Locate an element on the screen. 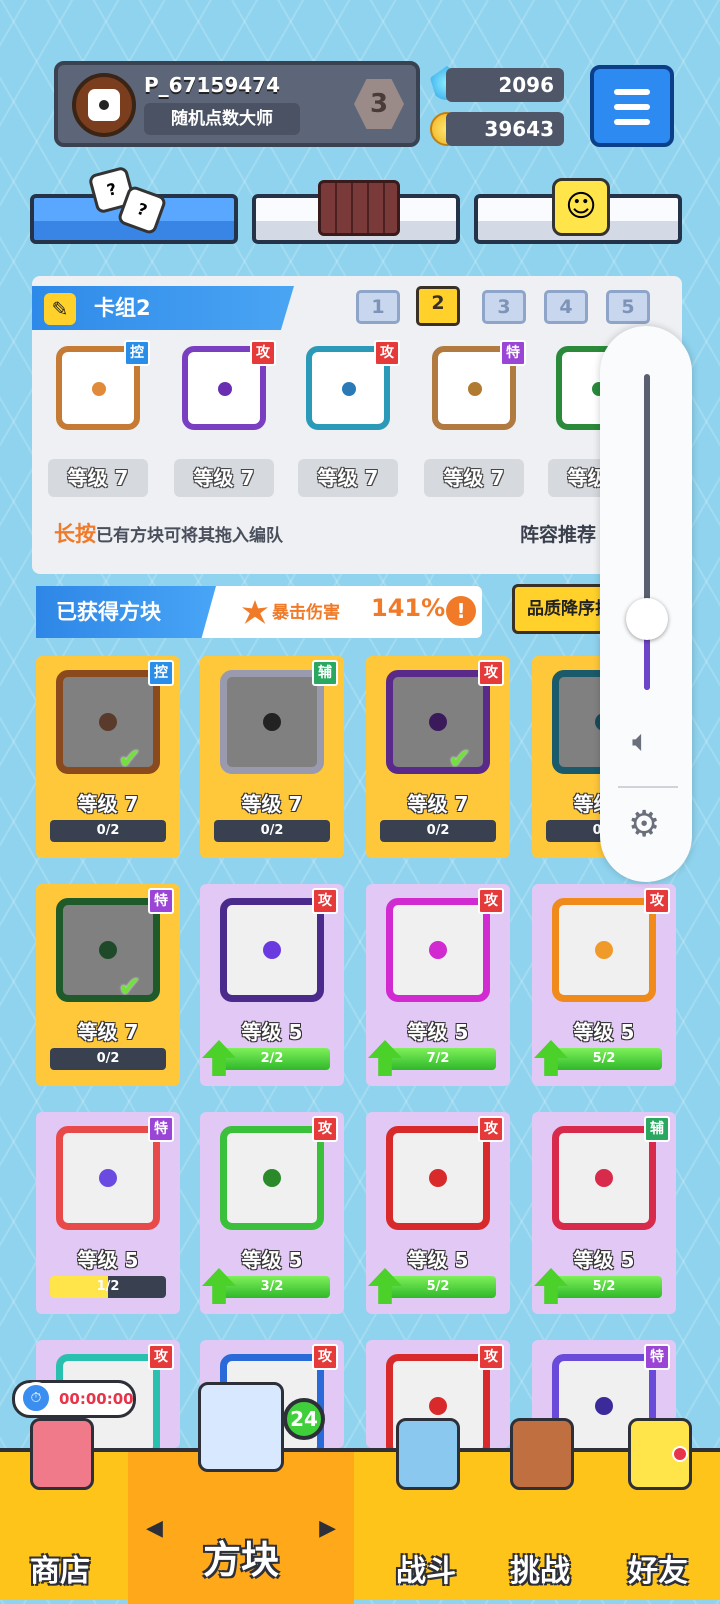 The width and height of the screenshot is (720, 1604). bottom-nav: 商店 ◀ ▶ 方块 战斗 挑战 好友 is located at coordinates (360, 1493).